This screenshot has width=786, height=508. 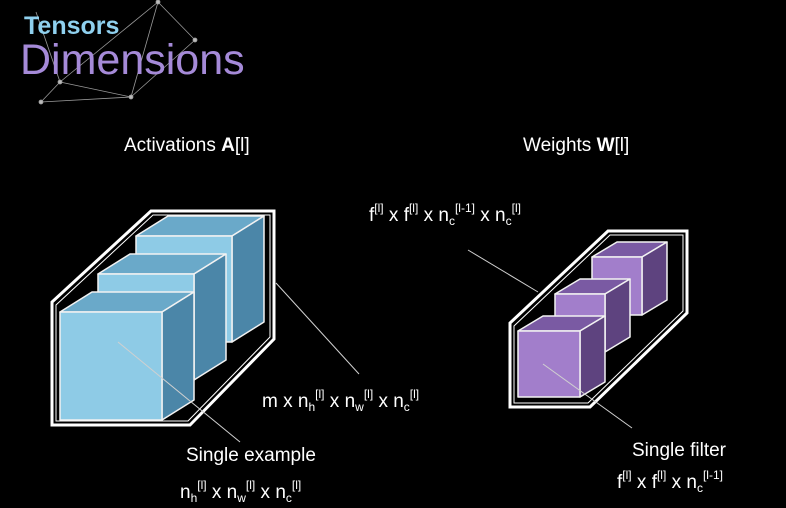 What do you see at coordinates (445, 214) in the screenshot?
I see `weights-shape-formula: f[l] x f[l] x nc[l-1] x nc[l]` at bounding box center [445, 214].